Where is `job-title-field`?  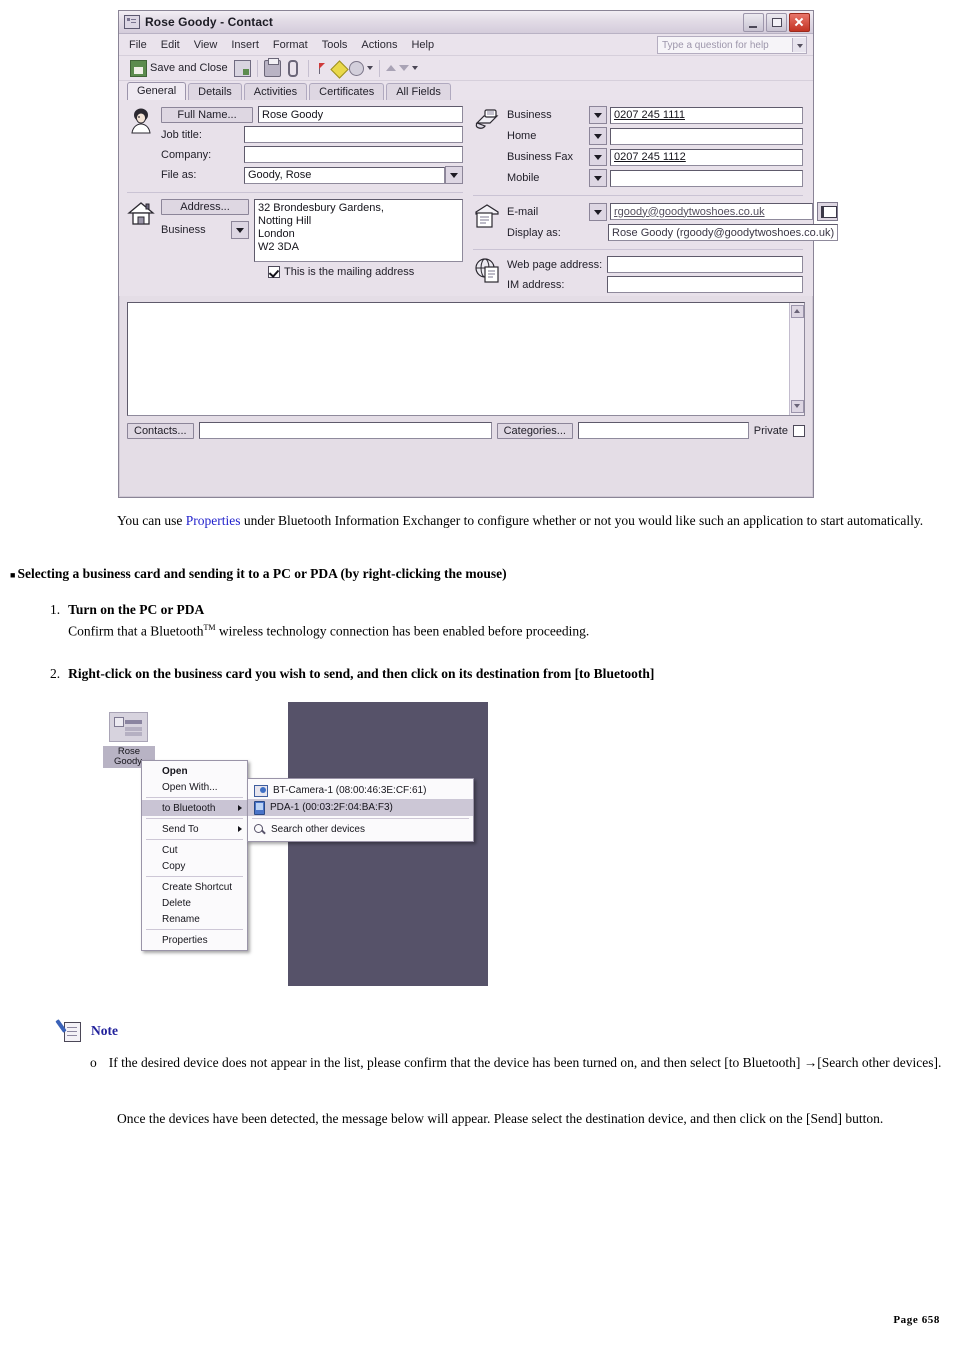 job-title-field is located at coordinates (353, 134).